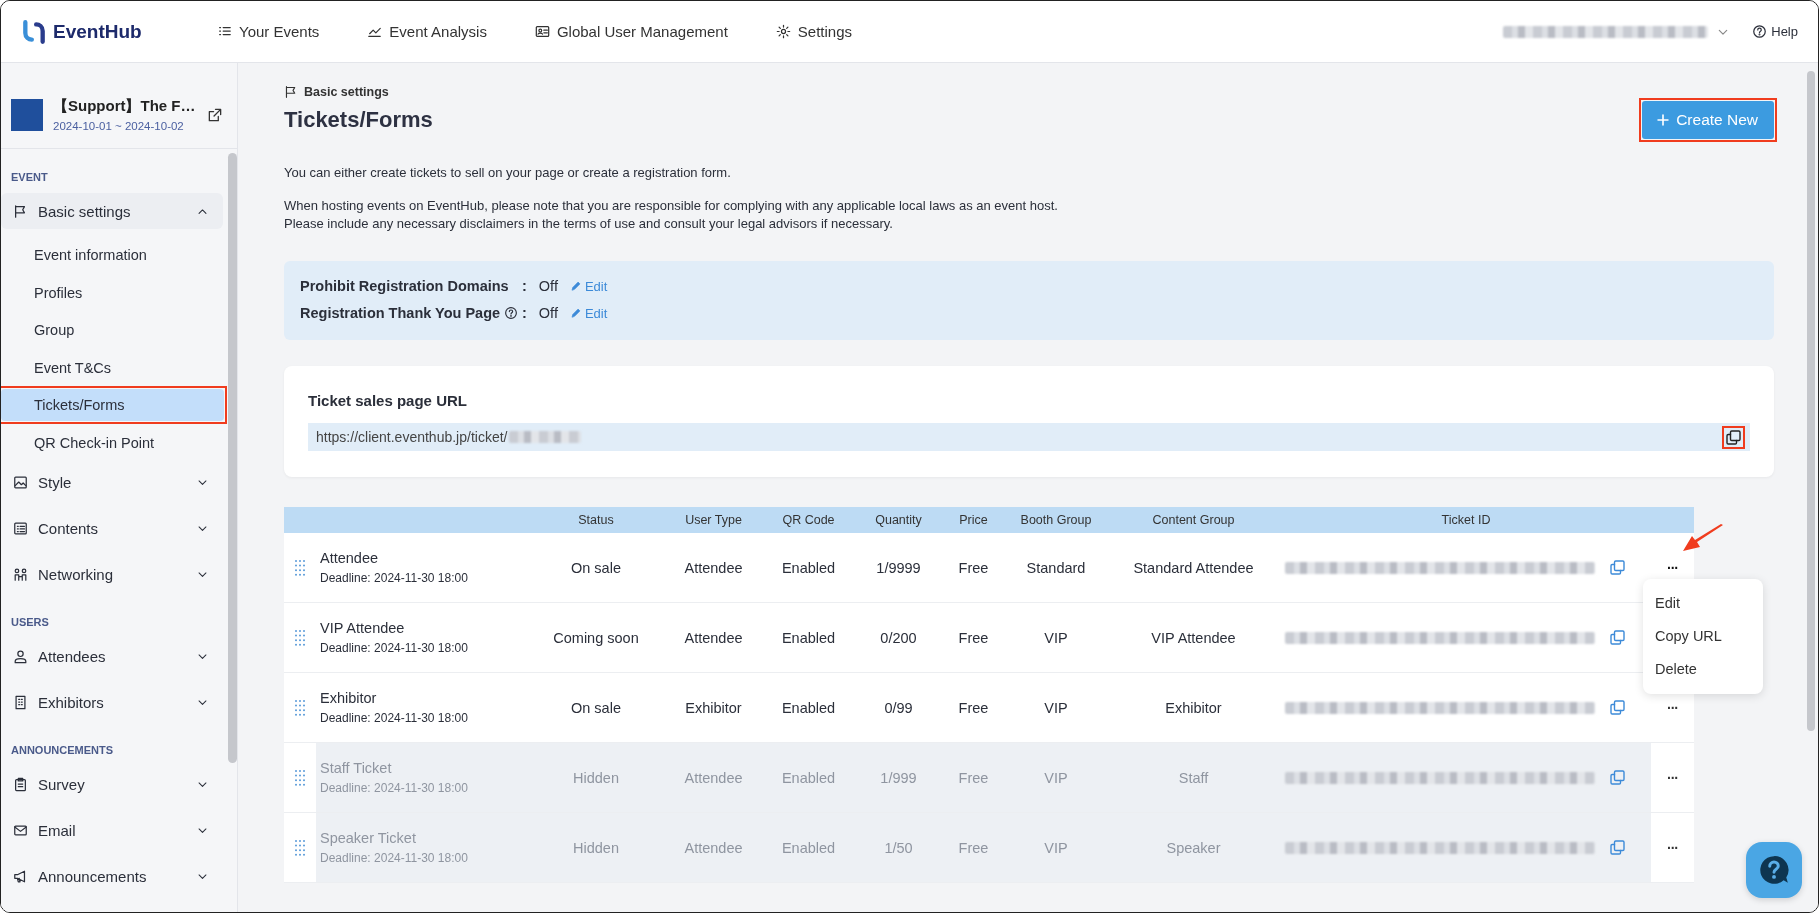 Image resolution: width=1819 pixels, height=913 pixels. I want to click on nav-link: Event Analysis, so click(427, 31).